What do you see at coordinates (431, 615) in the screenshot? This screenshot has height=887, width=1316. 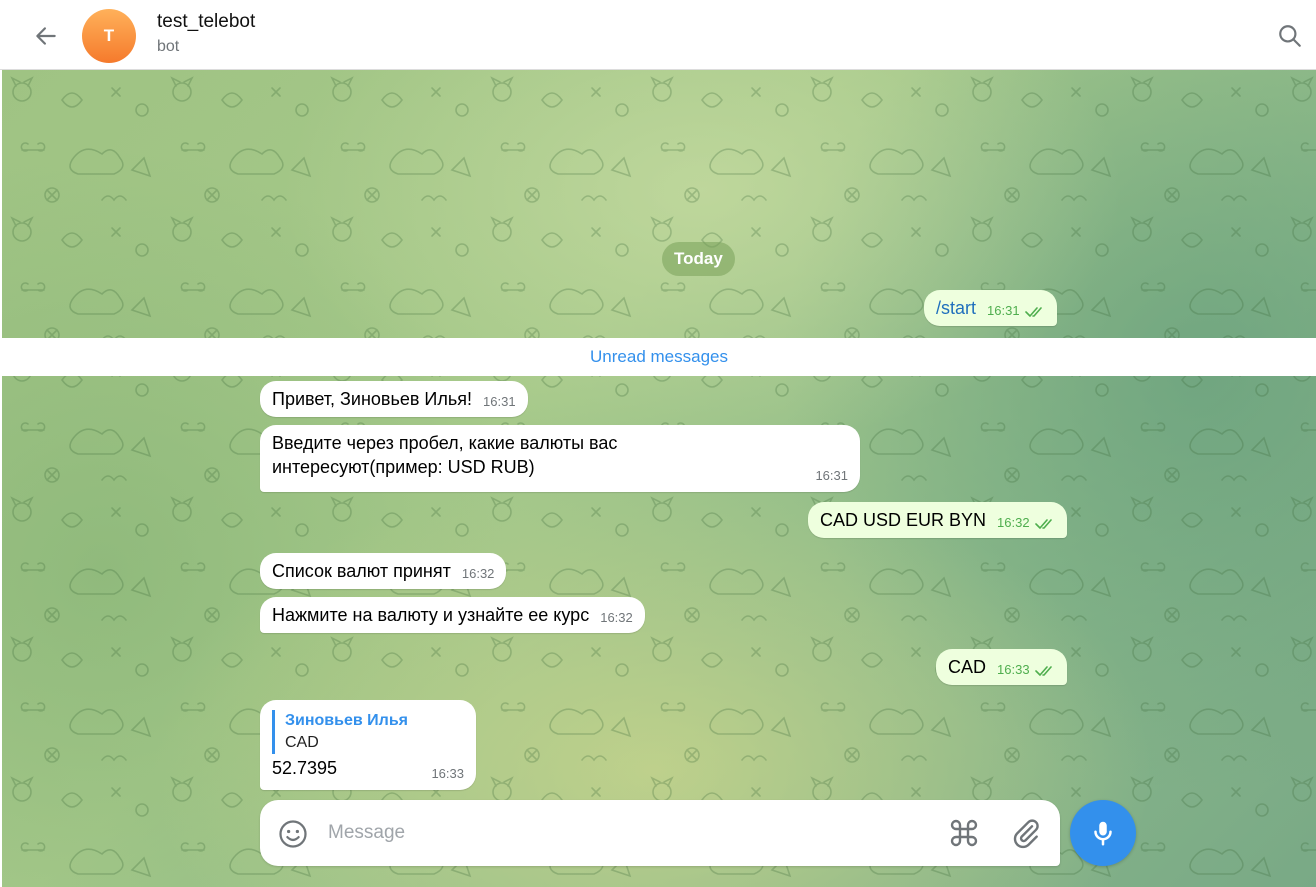 I see `message-text: Нажмите на валюту и узнайте ее курс` at bounding box center [431, 615].